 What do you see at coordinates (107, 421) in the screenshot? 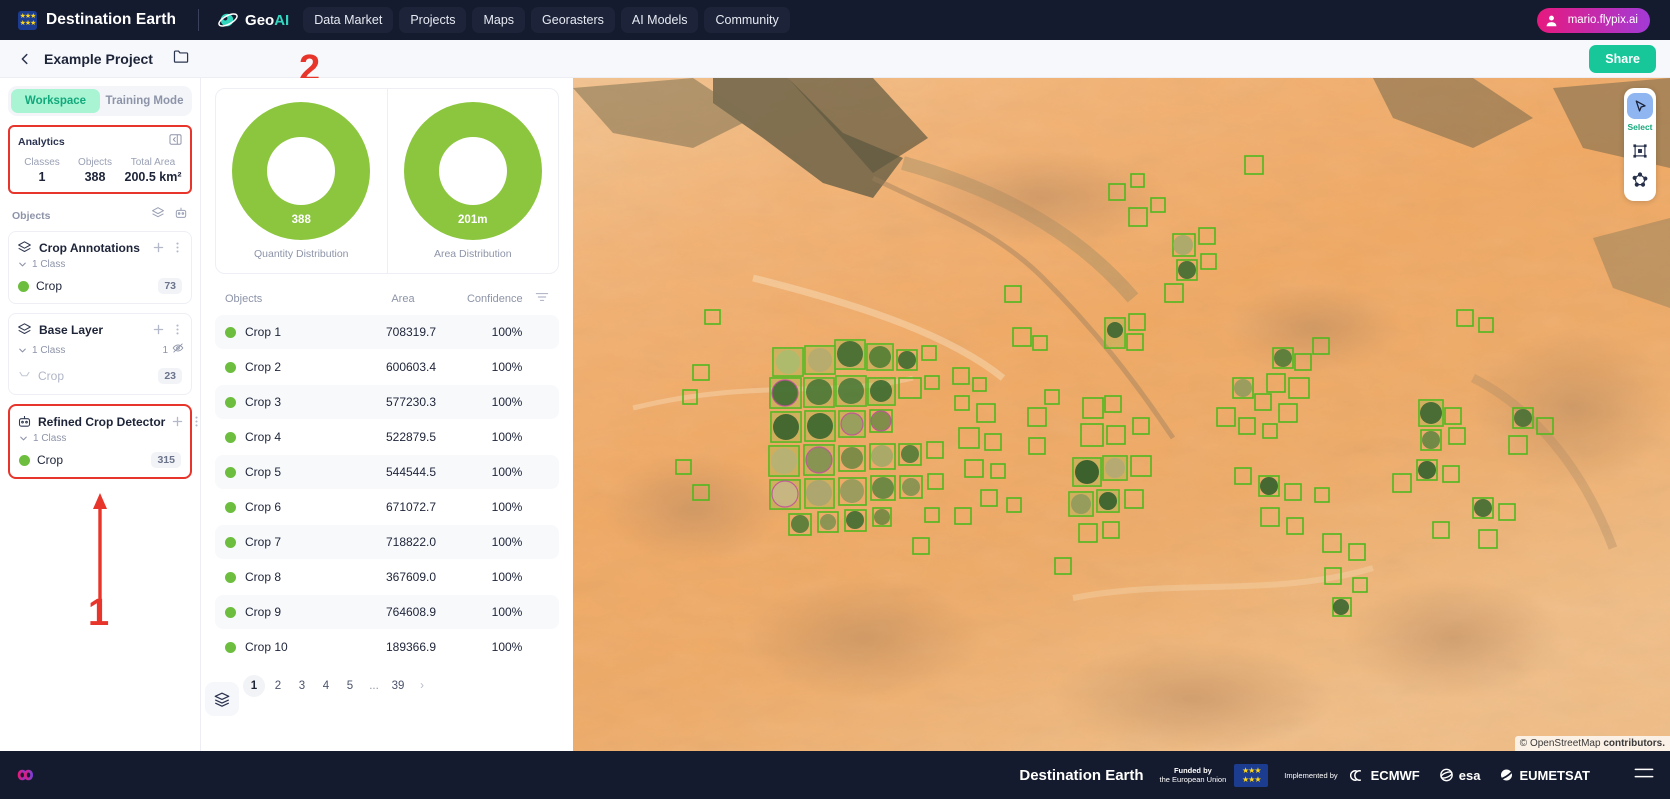
I see `layer-header: Refined Crop Detector` at bounding box center [107, 421].